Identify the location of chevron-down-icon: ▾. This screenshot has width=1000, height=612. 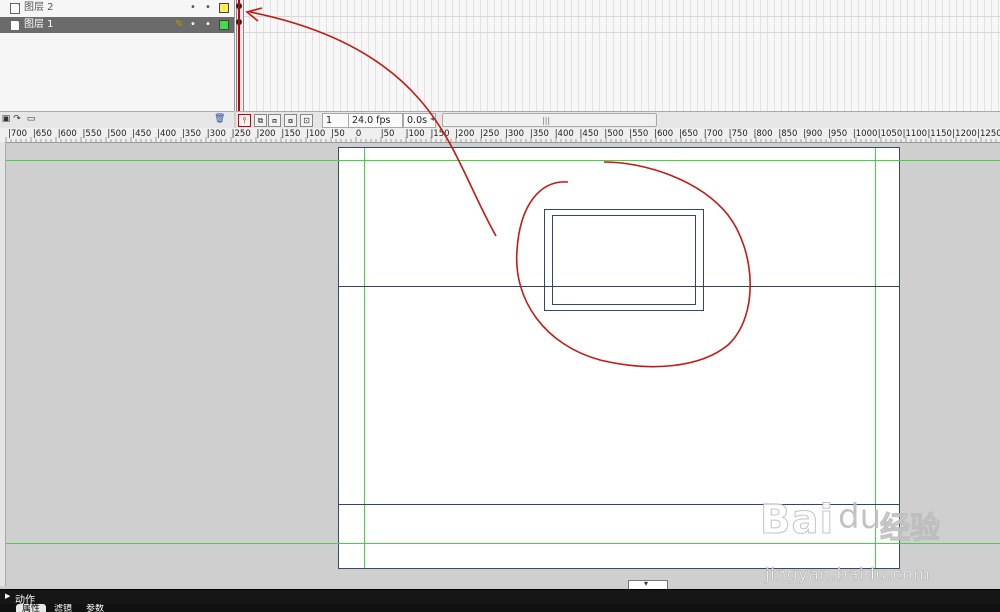
(646, 583).